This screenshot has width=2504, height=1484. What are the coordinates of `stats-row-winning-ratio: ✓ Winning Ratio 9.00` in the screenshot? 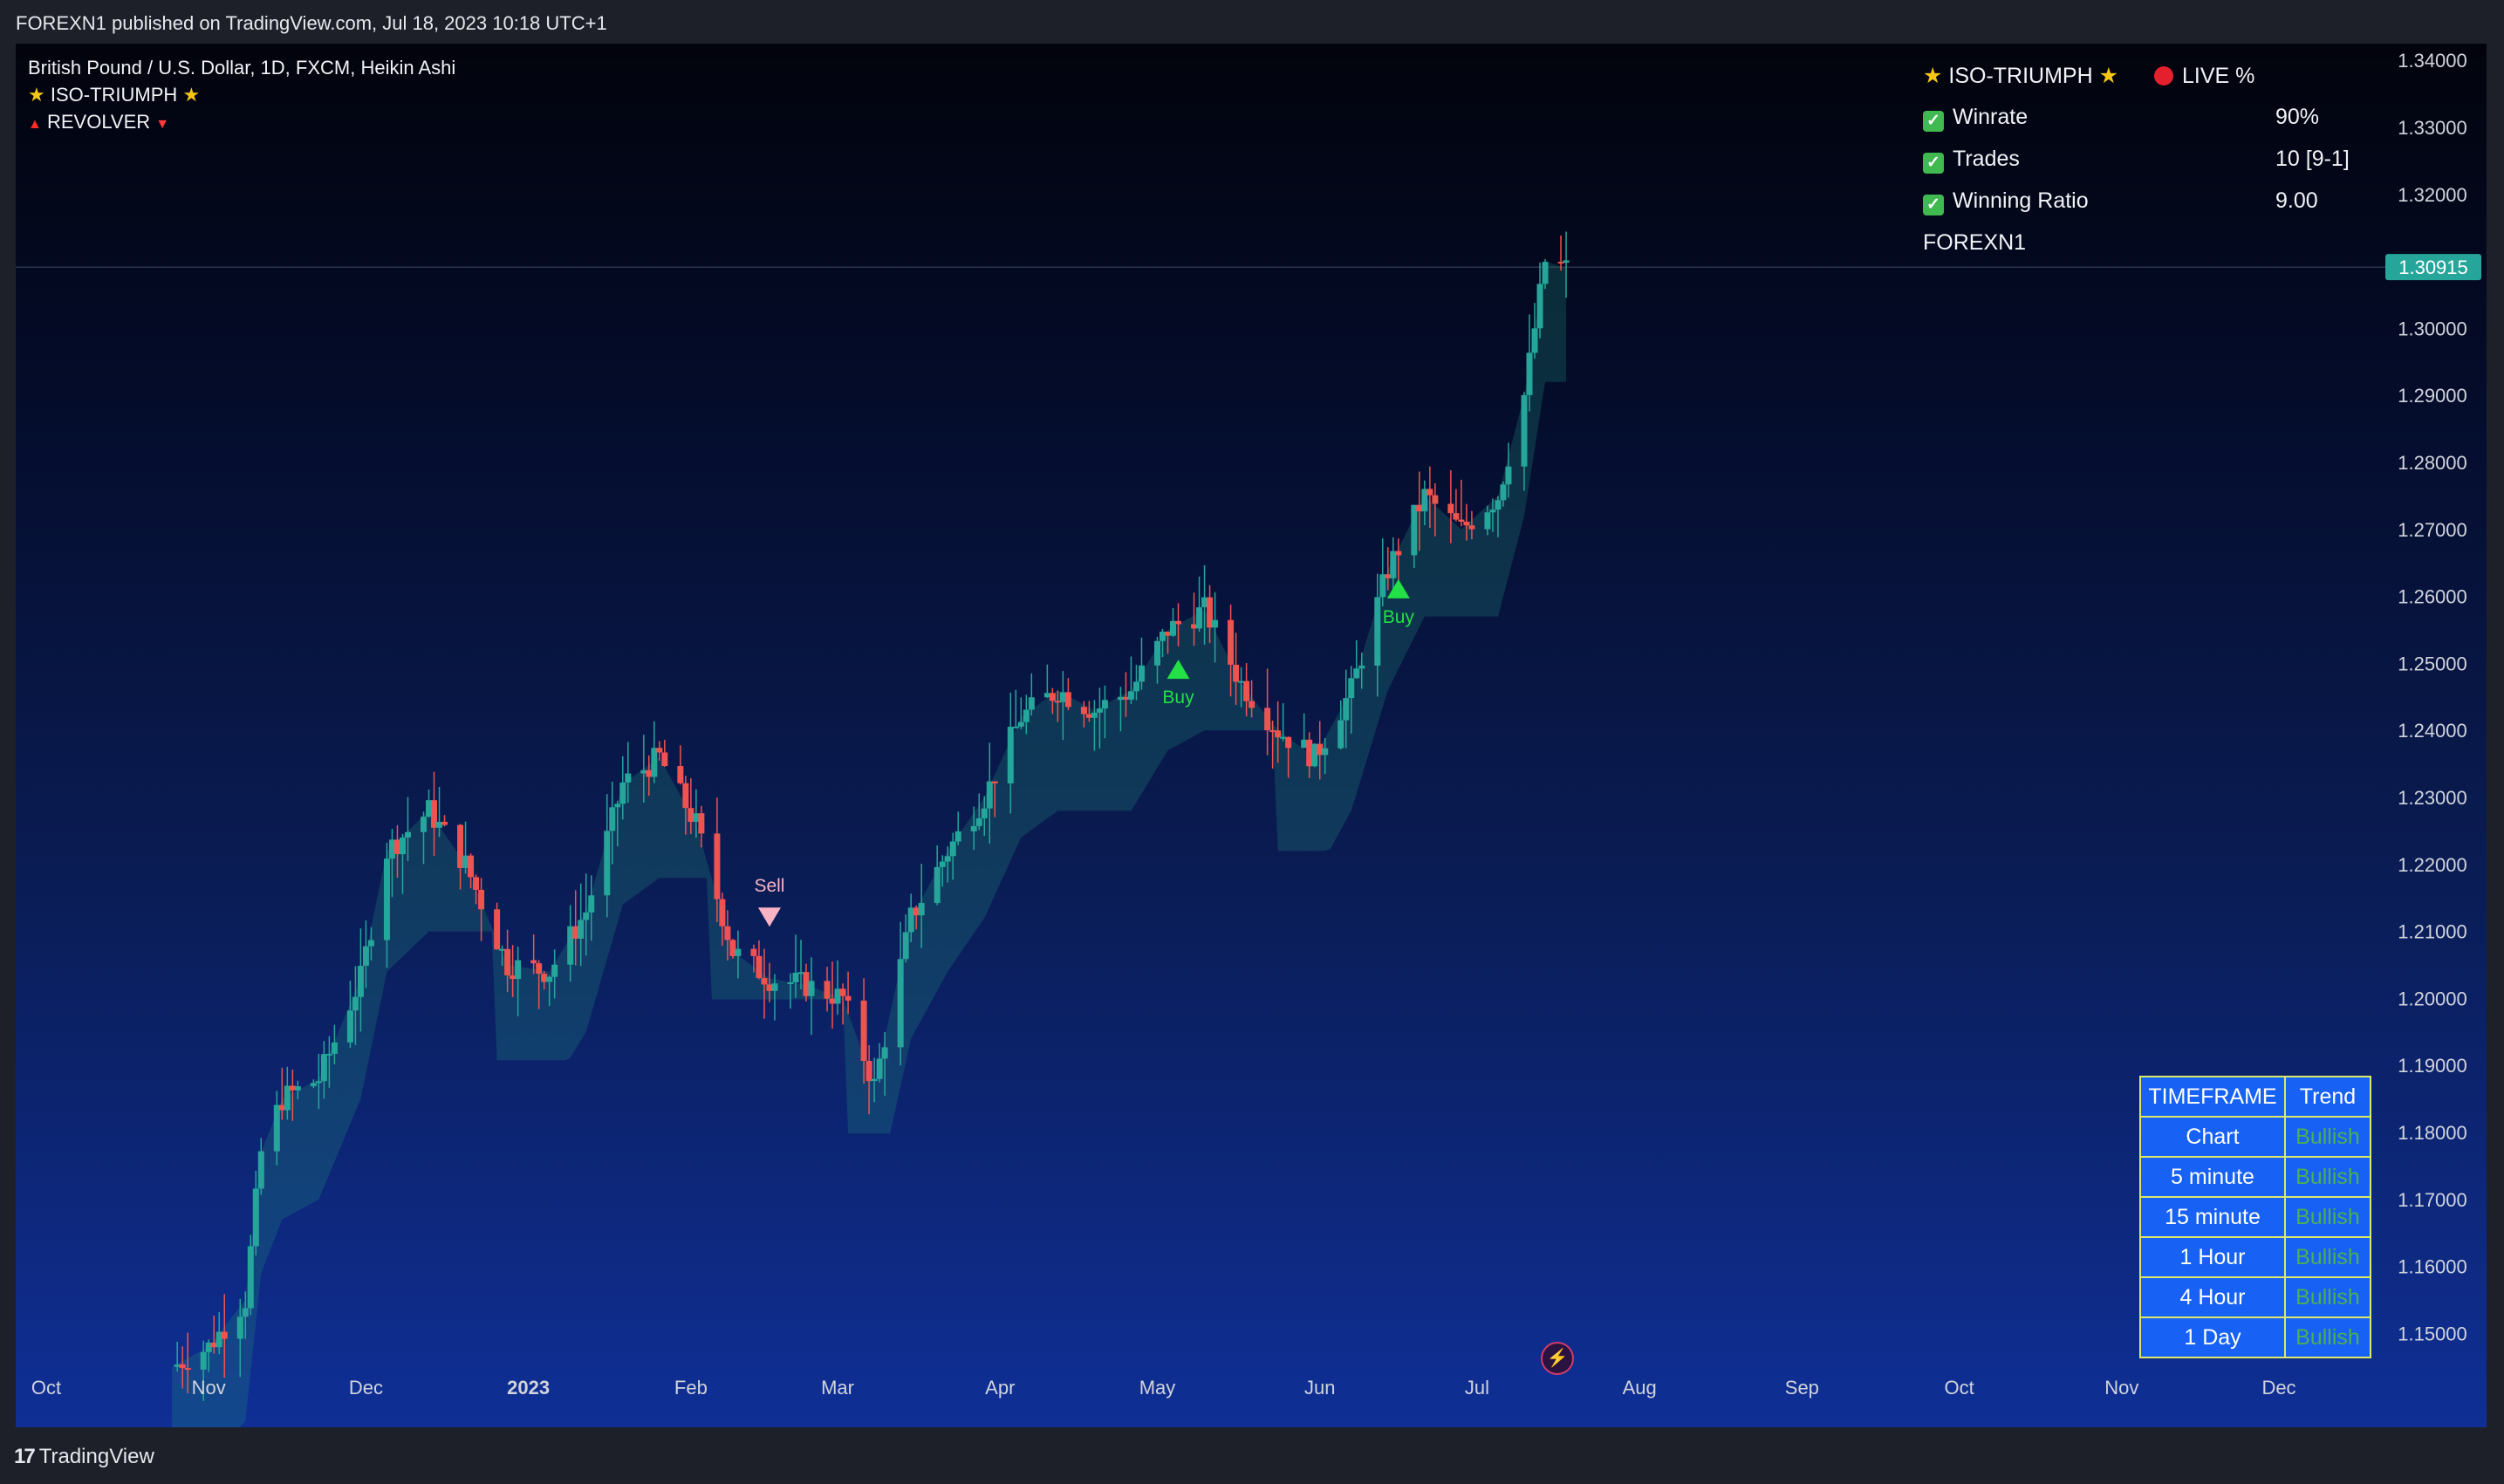 It's located at (2158, 209).